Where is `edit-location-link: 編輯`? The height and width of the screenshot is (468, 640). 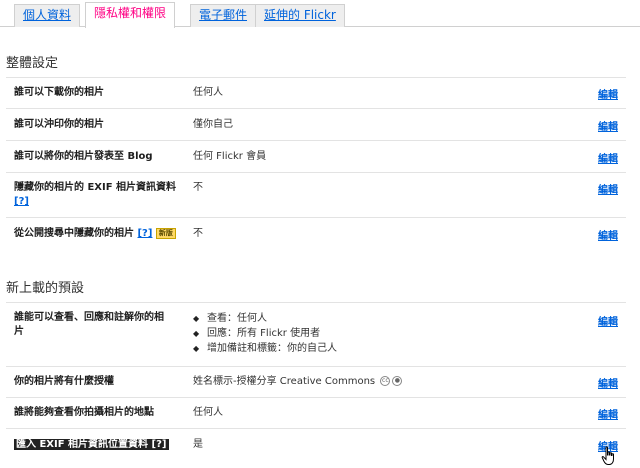
edit-location-link: 編輯 is located at coordinates (608, 413).